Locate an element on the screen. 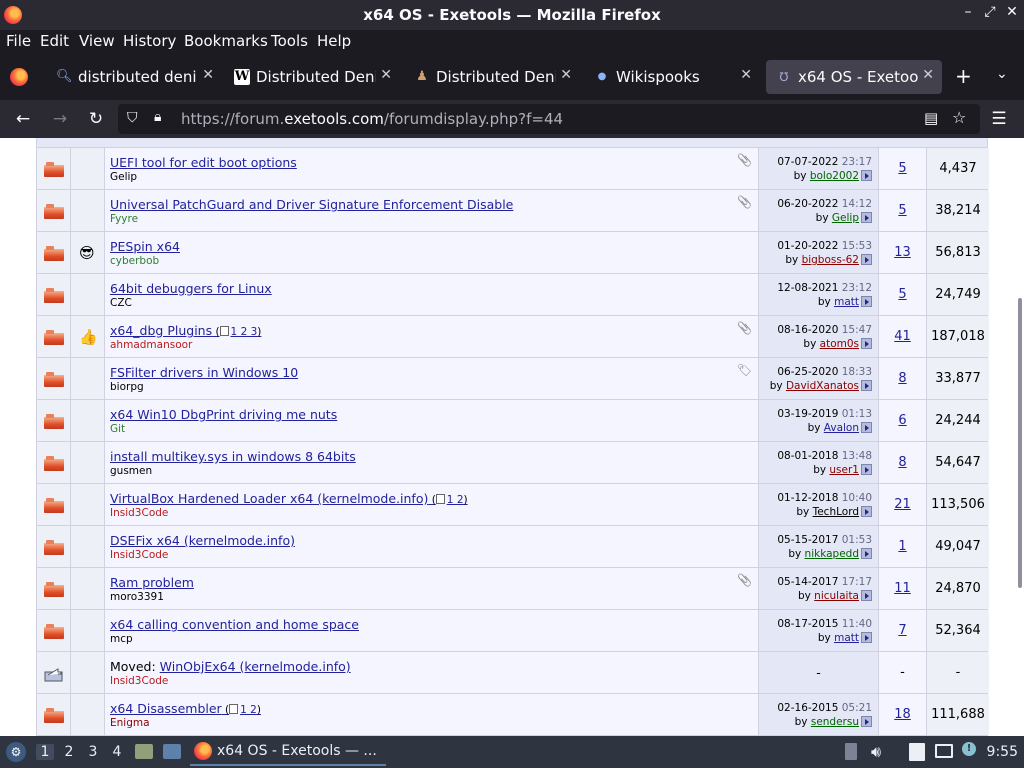  thread-title-text: PESpin x64 is located at coordinates (145, 246).